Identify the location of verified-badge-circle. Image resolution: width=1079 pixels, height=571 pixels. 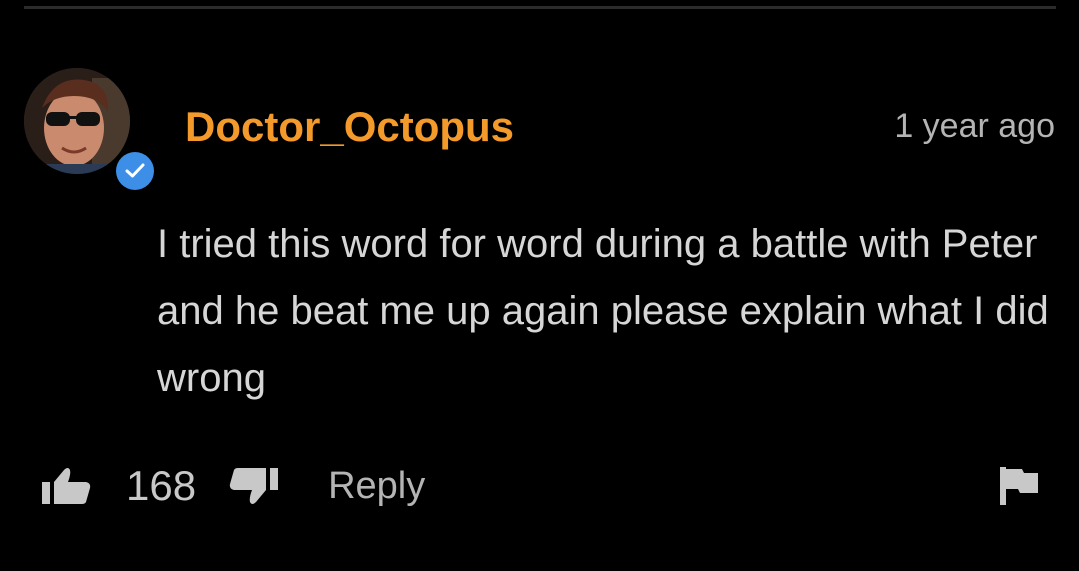
(135, 171).